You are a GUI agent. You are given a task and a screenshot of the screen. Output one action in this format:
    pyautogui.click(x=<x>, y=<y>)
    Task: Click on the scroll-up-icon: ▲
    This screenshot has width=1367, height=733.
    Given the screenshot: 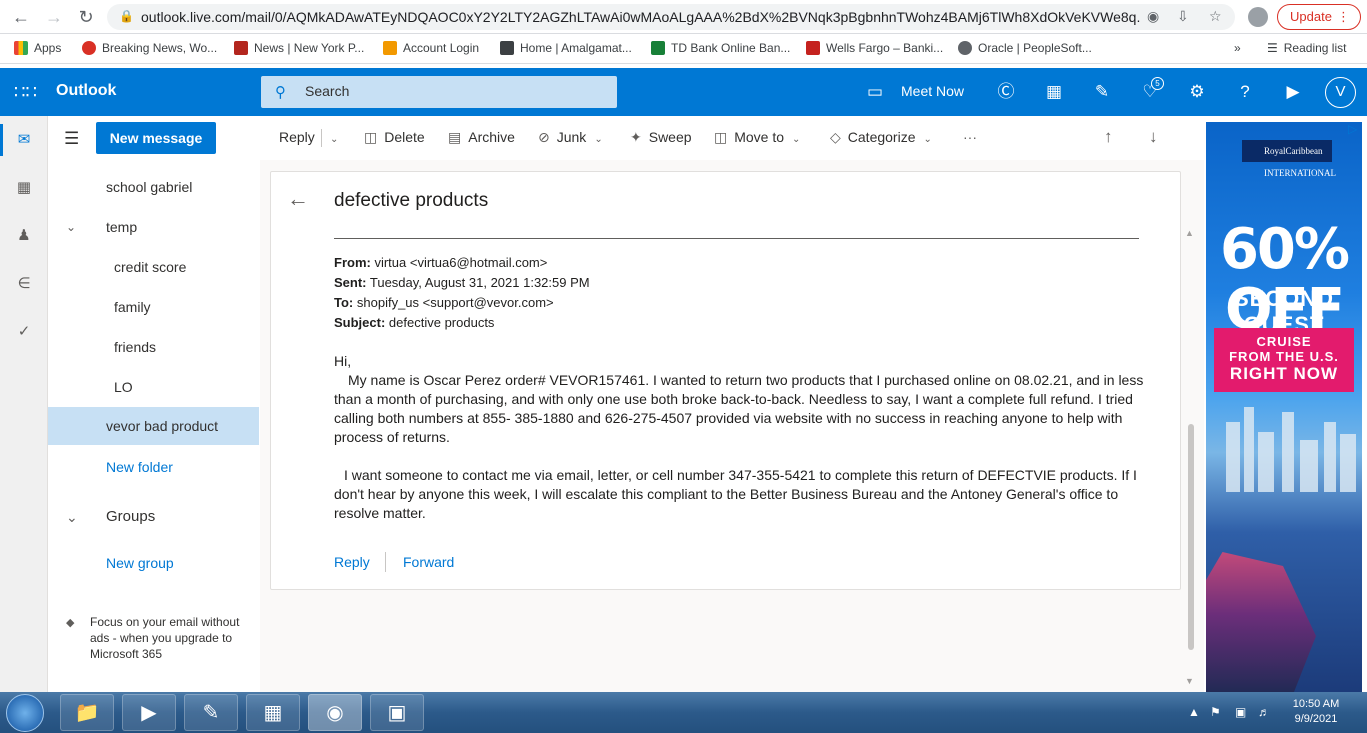 What is the action you would take?
    pyautogui.click(x=1189, y=233)
    